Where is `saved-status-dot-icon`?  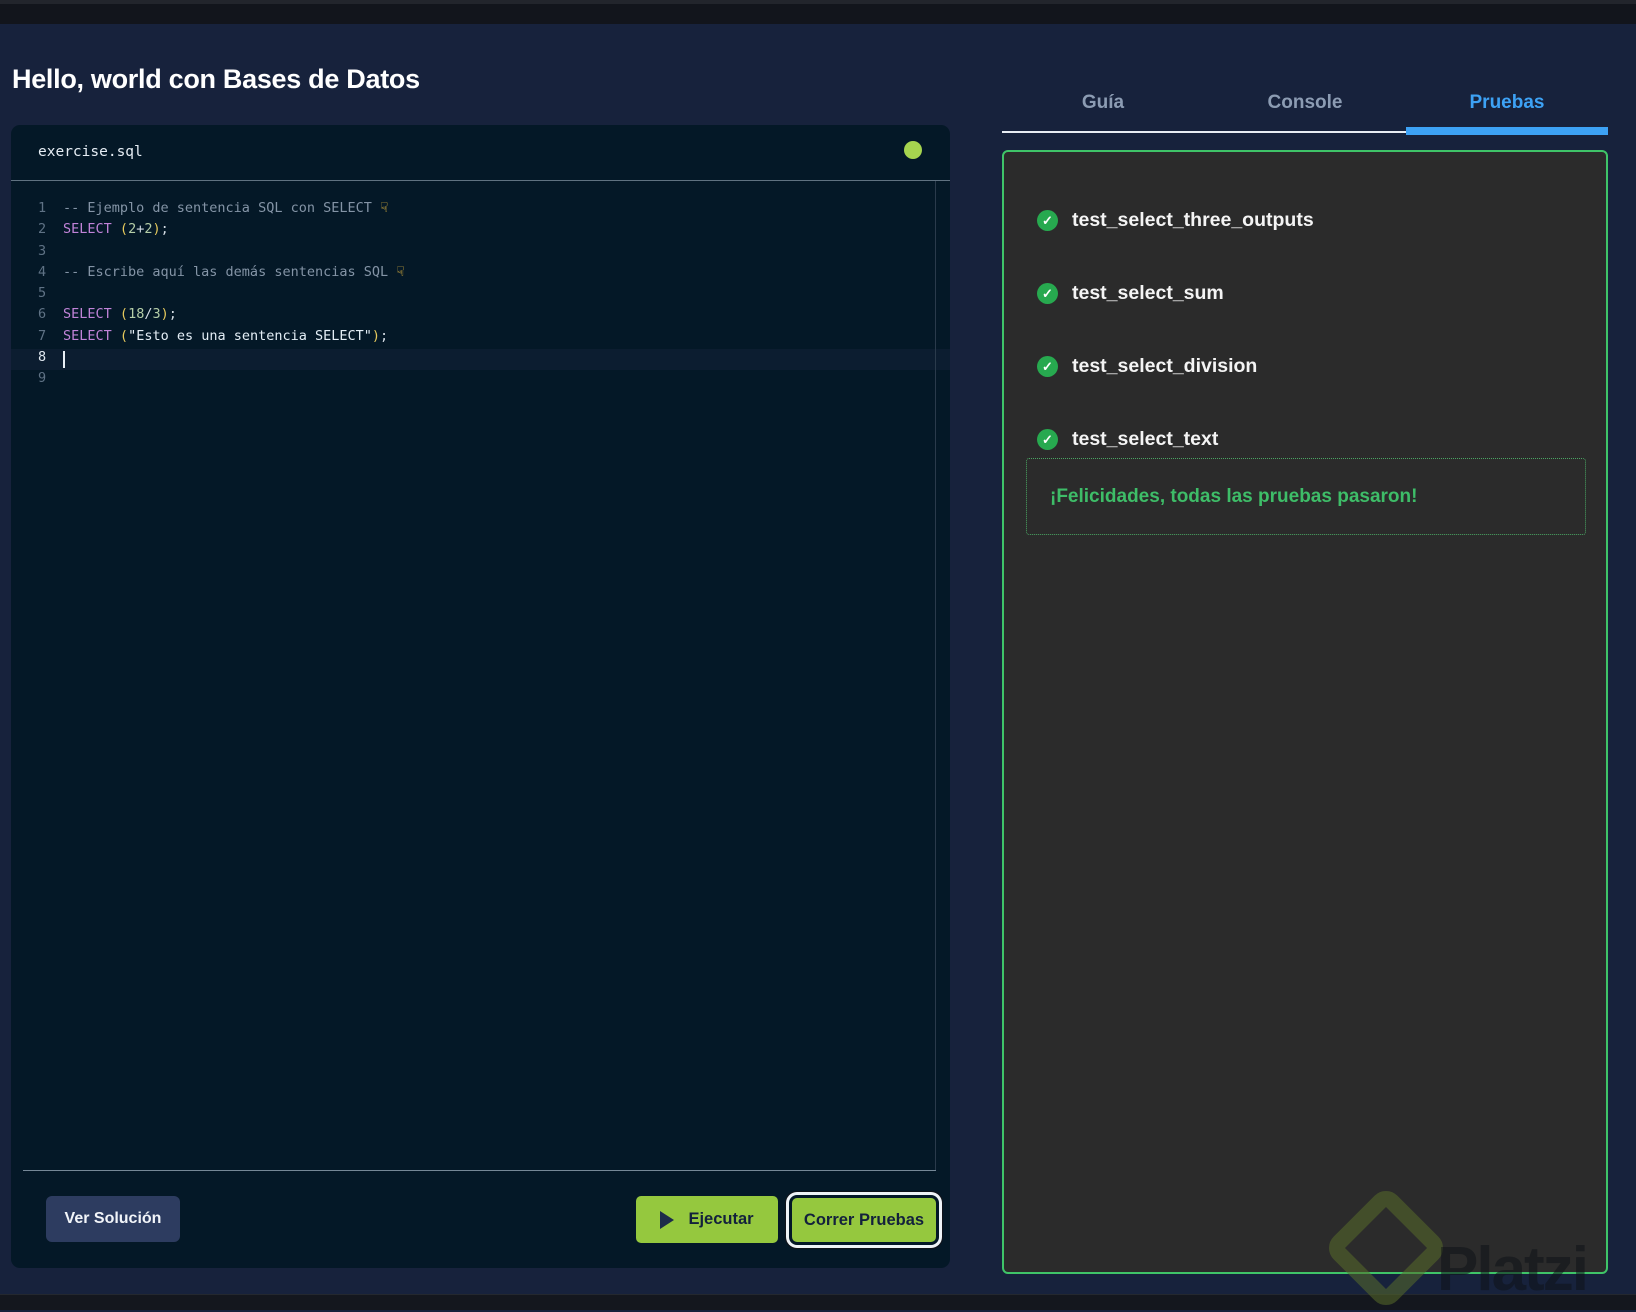
saved-status-dot-icon is located at coordinates (913, 150).